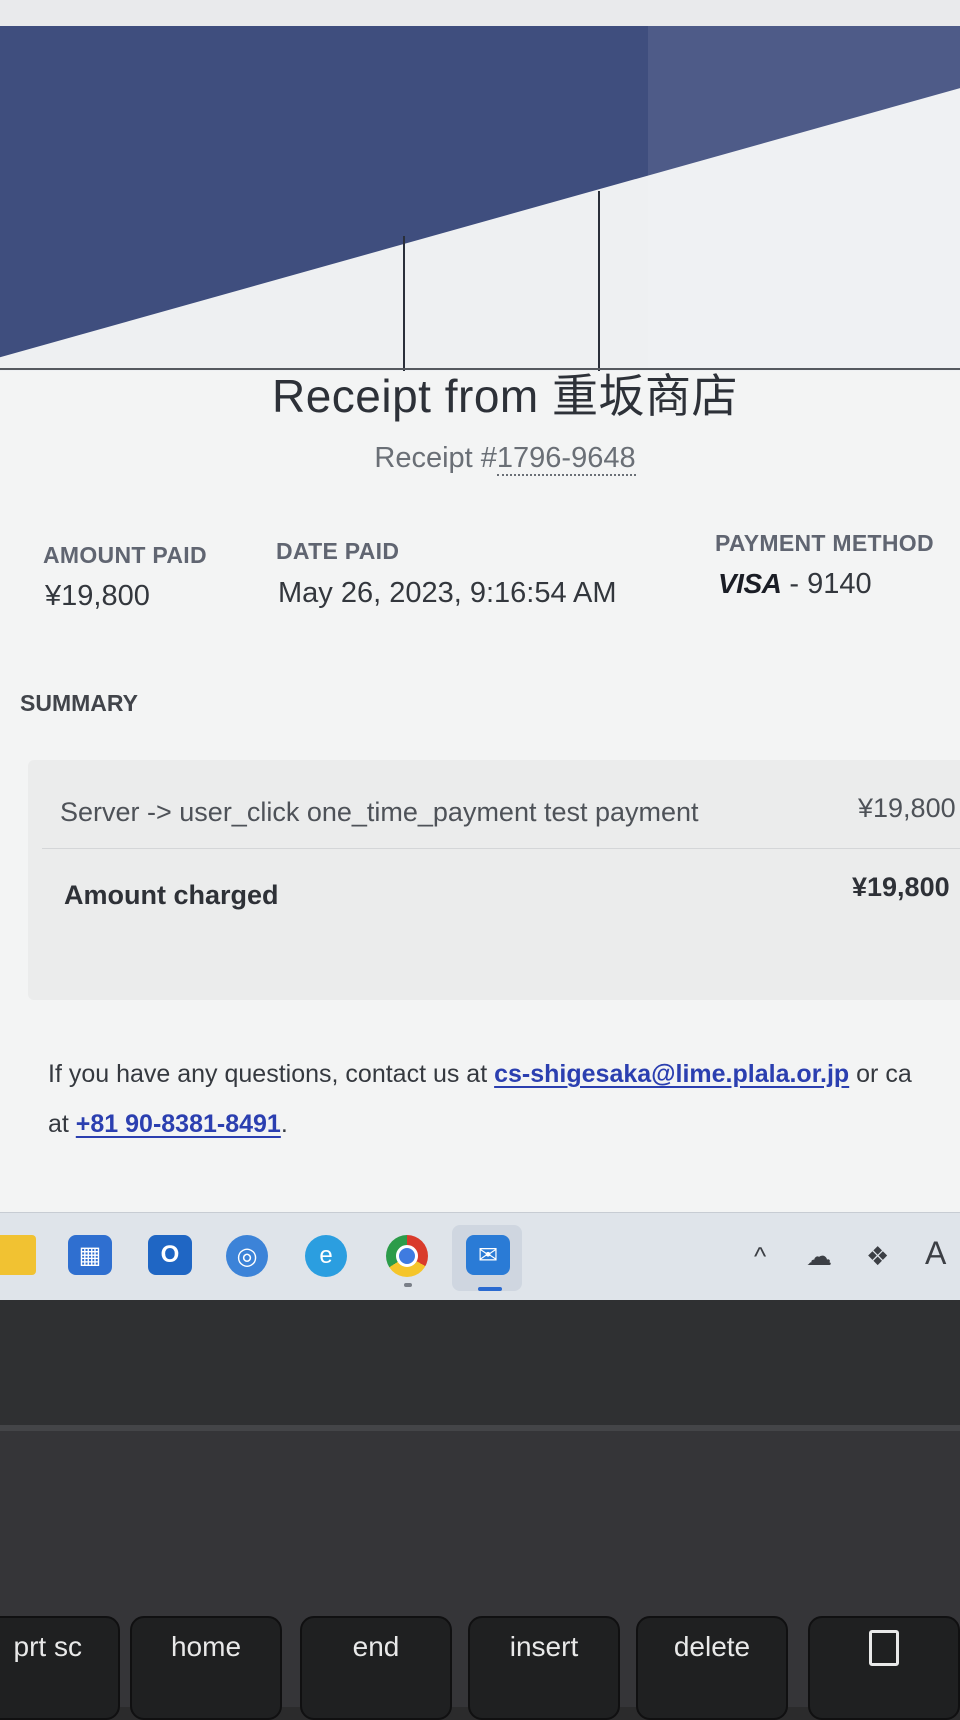 The height and width of the screenshot is (1720, 960). Describe the element at coordinates (376, 1668) in the screenshot. I see `key-end: end` at that location.